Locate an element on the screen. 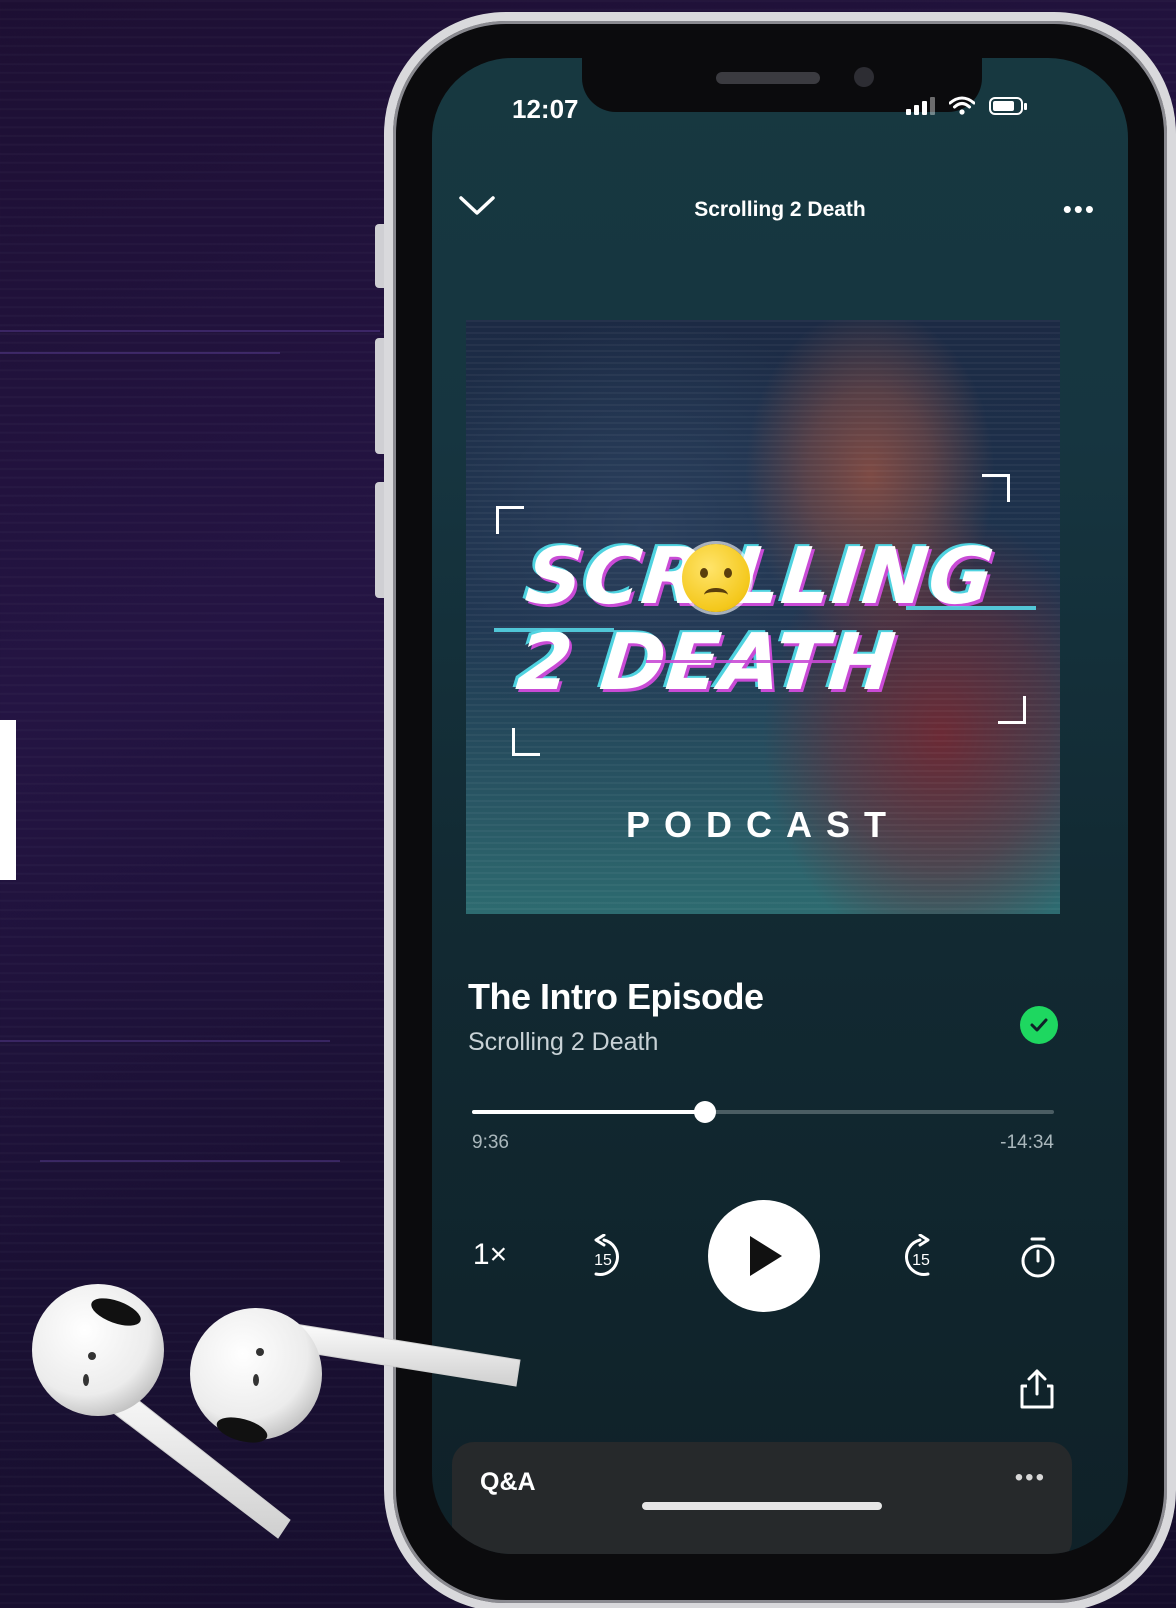  right-airpod is located at coordinates (355, 1375).